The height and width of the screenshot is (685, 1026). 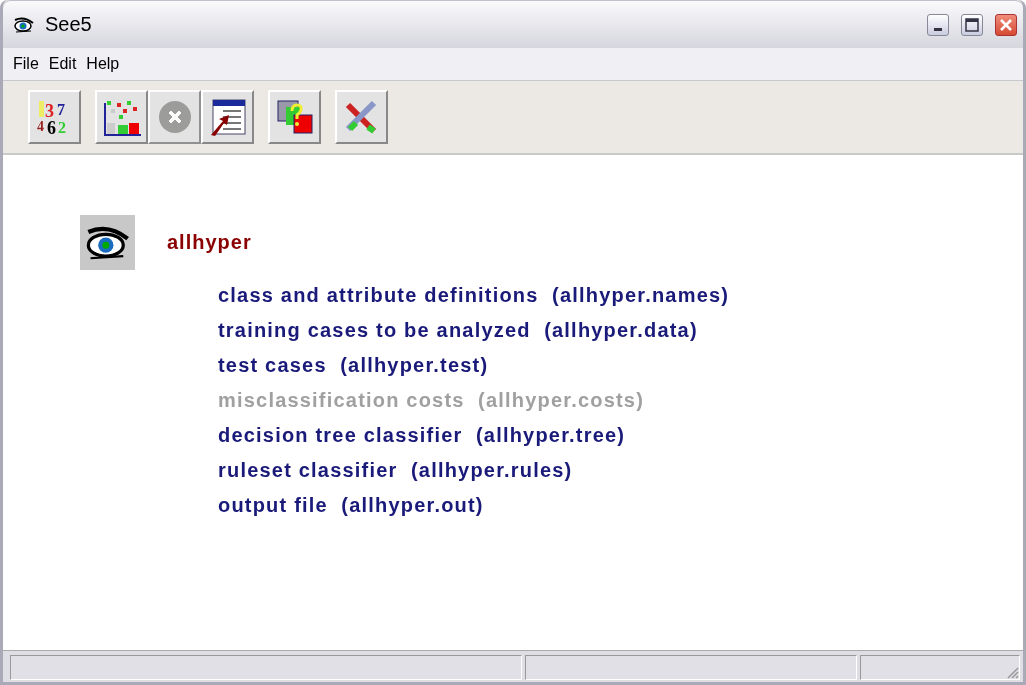 What do you see at coordinates (395, 470) in the screenshot?
I see `file-link: ruleset classifier (allhyper.rules)` at bounding box center [395, 470].